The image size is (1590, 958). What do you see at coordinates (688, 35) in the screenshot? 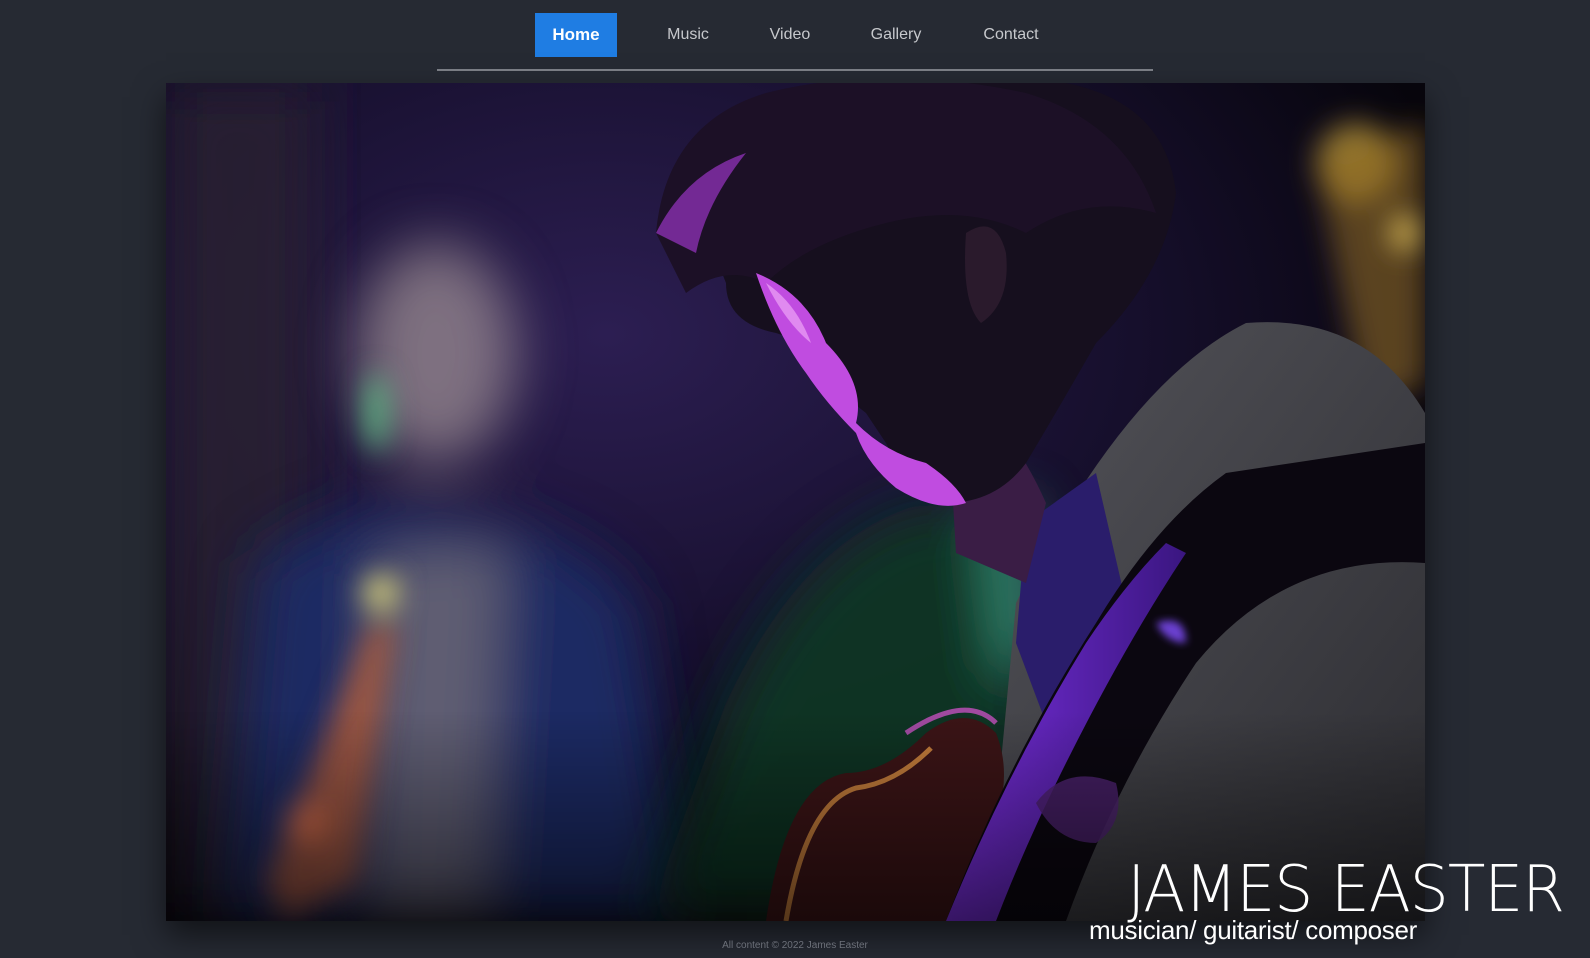
I see `nav-music: Music` at bounding box center [688, 35].